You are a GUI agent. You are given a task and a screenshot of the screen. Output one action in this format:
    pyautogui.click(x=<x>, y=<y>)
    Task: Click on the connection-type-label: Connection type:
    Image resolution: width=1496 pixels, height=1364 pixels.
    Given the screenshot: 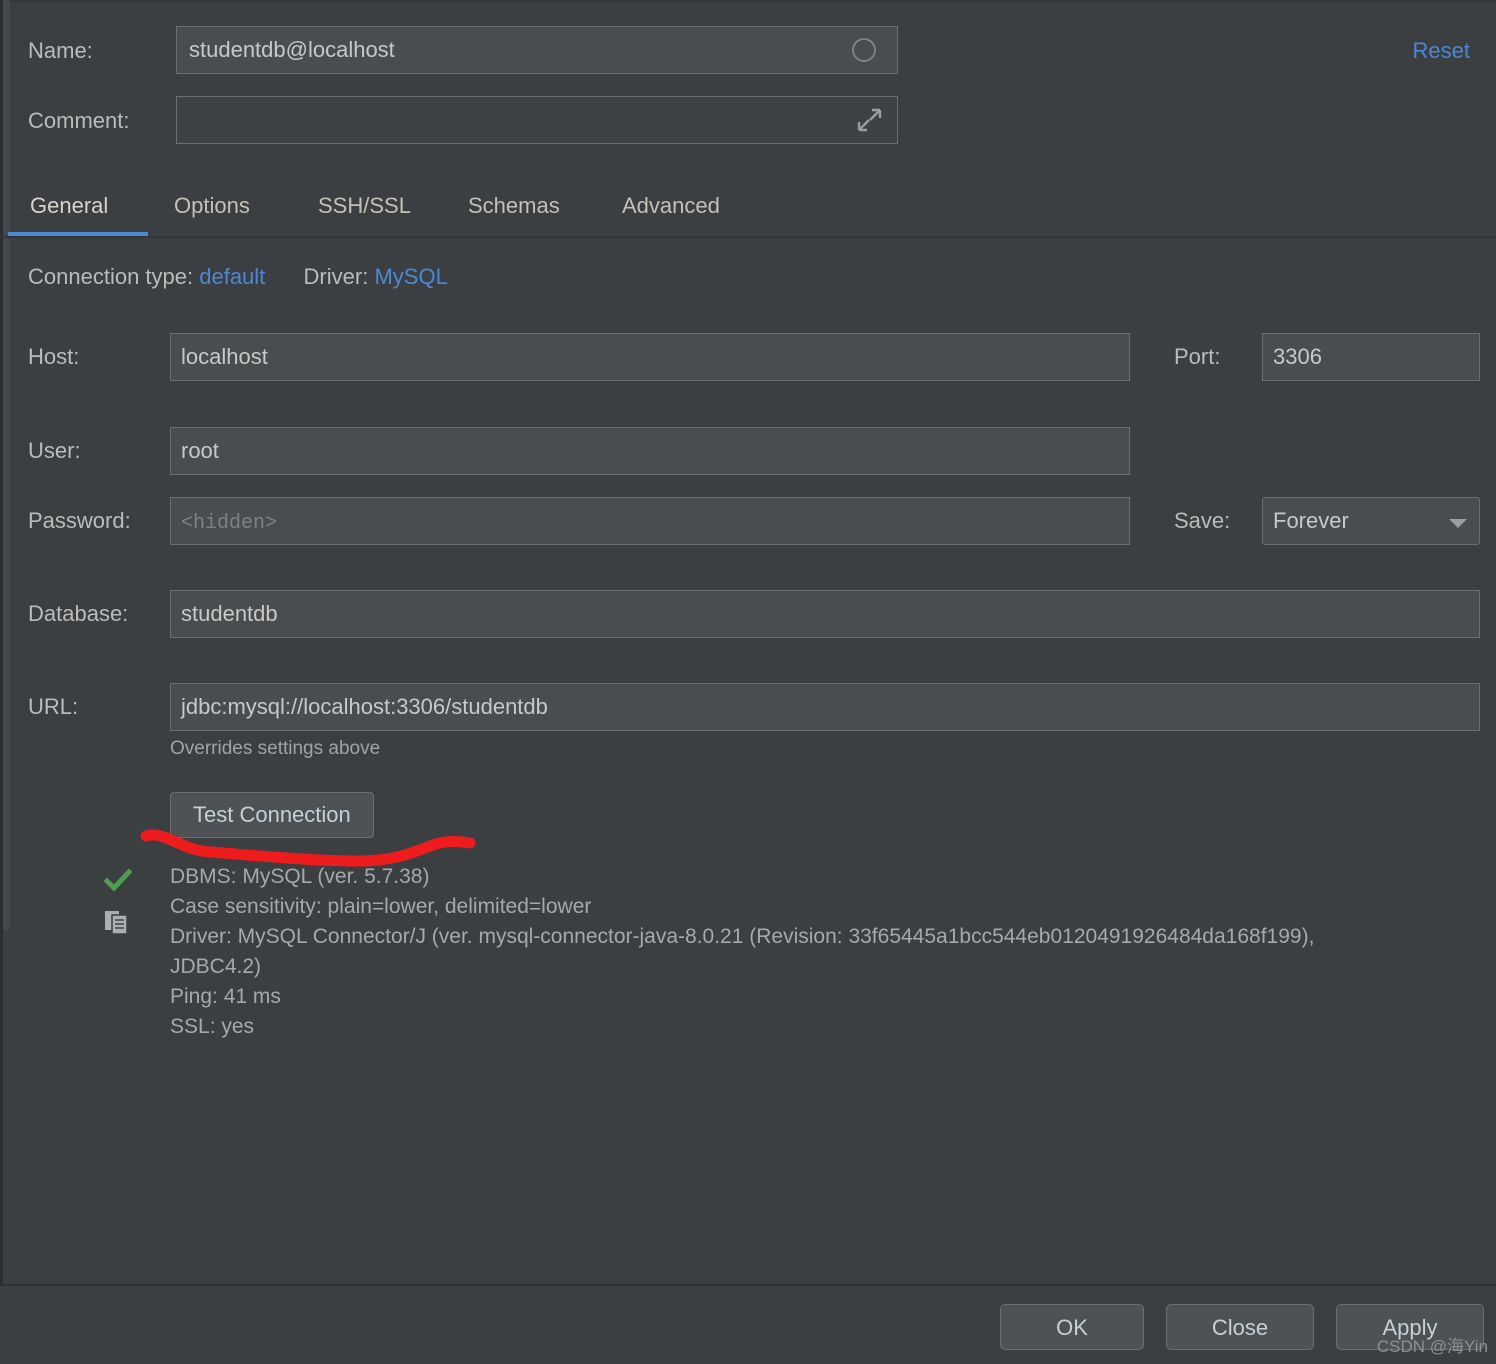 What is the action you would take?
    pyautogui.click(x=111, y=276)
    